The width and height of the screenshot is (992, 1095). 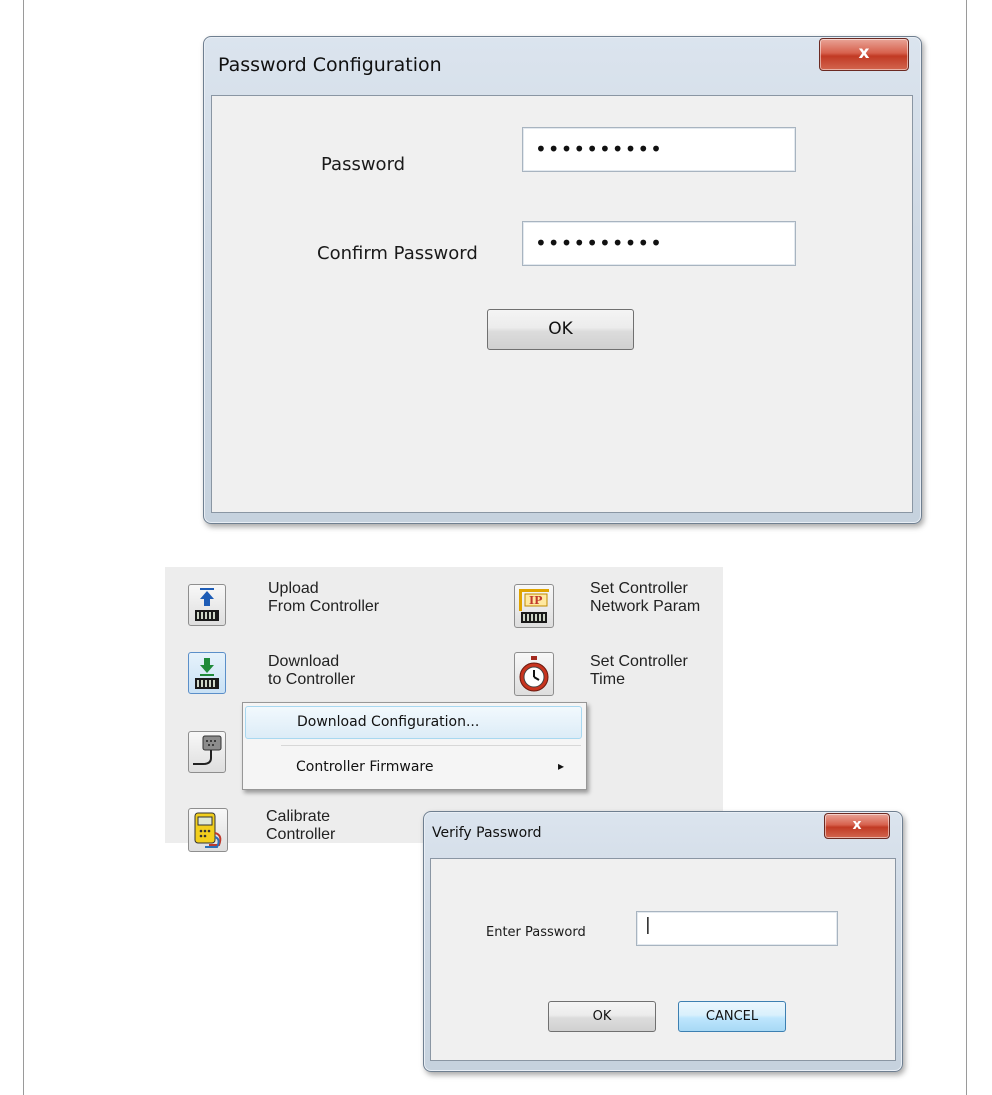 What do you see at coordinates (363, 164) in the screenshot?
I see `password-label: Password` at bounding box center [363, 164].